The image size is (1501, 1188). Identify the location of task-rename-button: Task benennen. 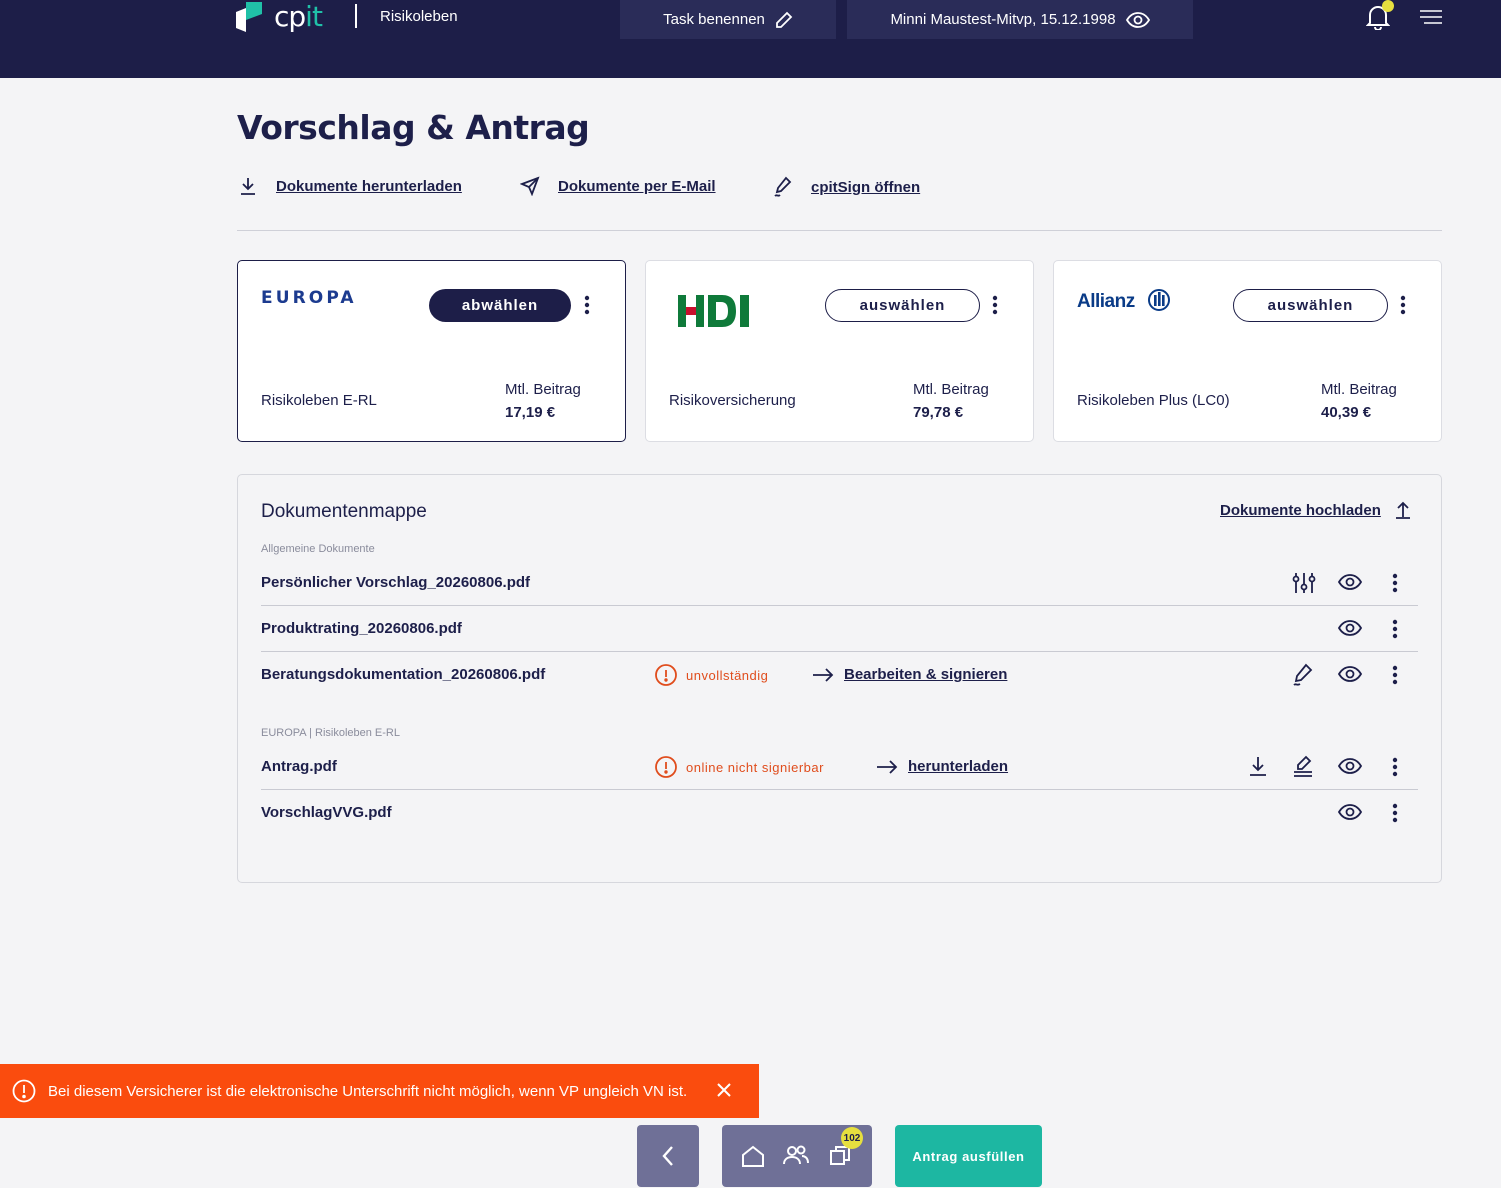
(728, 19).